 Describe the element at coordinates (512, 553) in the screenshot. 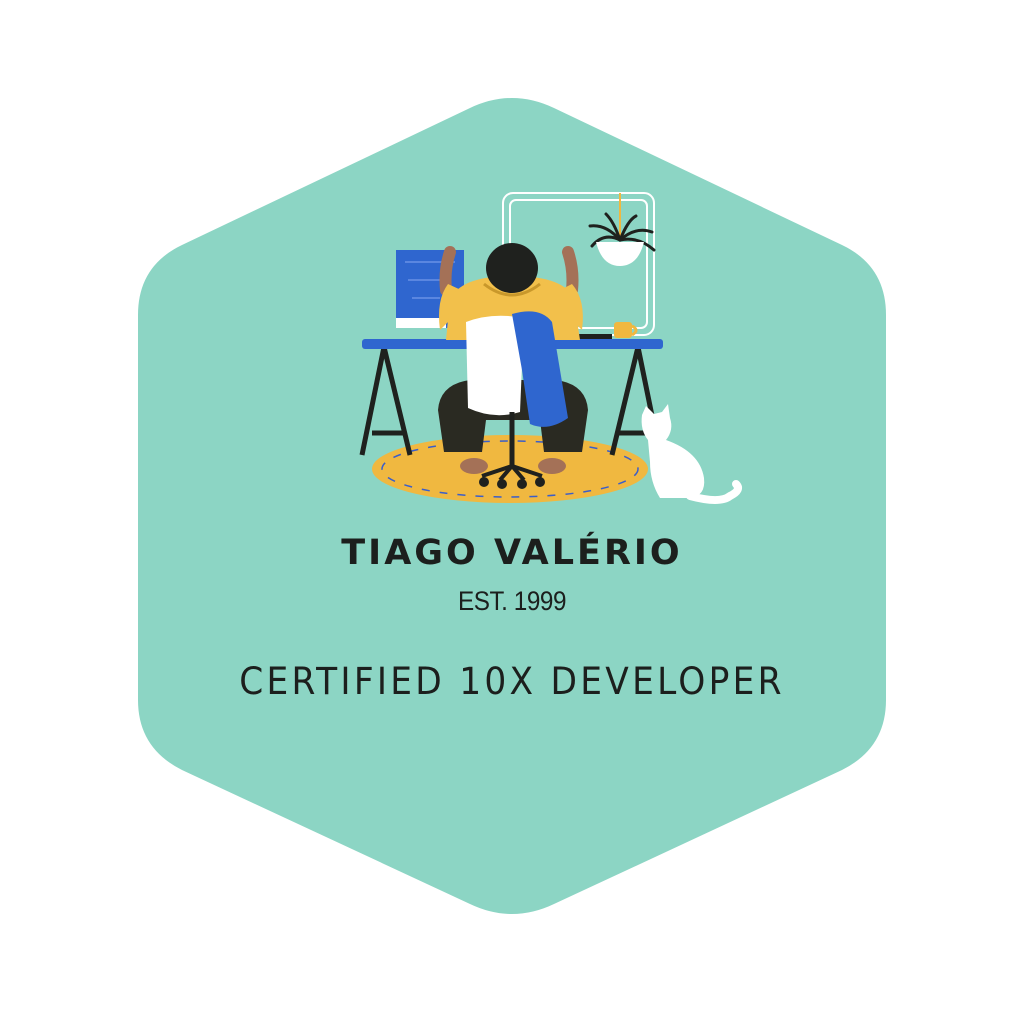

I see `developer-name: TIAGO VALÉRIO` at that location.